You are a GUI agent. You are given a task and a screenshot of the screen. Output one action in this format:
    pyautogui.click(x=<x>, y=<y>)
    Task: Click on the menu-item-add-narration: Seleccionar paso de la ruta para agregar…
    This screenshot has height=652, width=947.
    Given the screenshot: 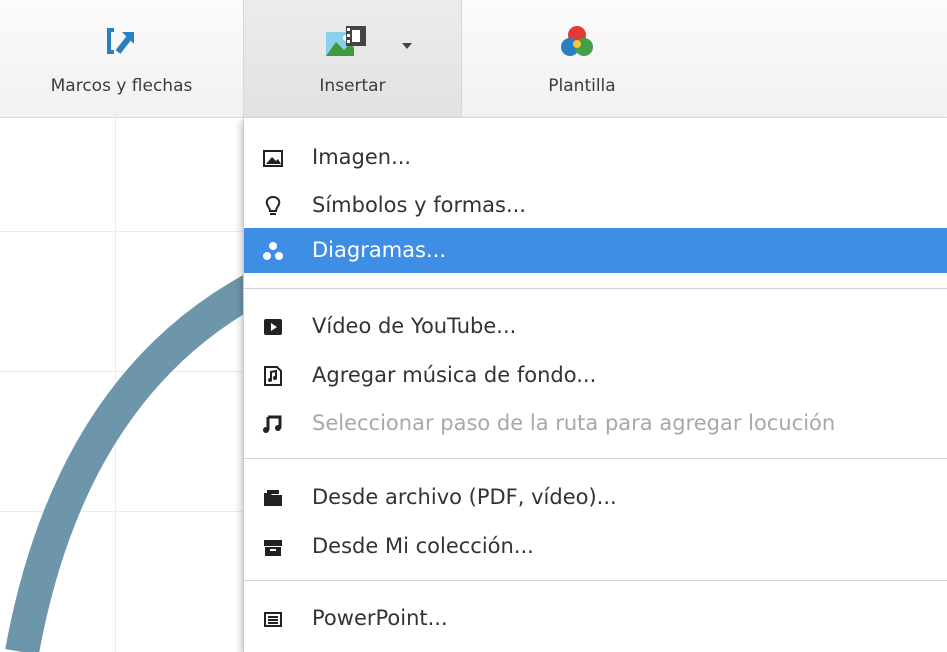 What is the action you would take?
    pyautogui.click(x=595, y=423)
    